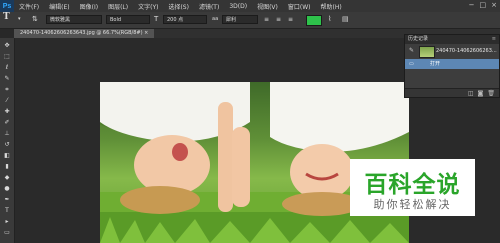  Describe the element at coordinates (209, 6) in the screenshot. I see `menu-filter: 滤镜(T)` at that location.